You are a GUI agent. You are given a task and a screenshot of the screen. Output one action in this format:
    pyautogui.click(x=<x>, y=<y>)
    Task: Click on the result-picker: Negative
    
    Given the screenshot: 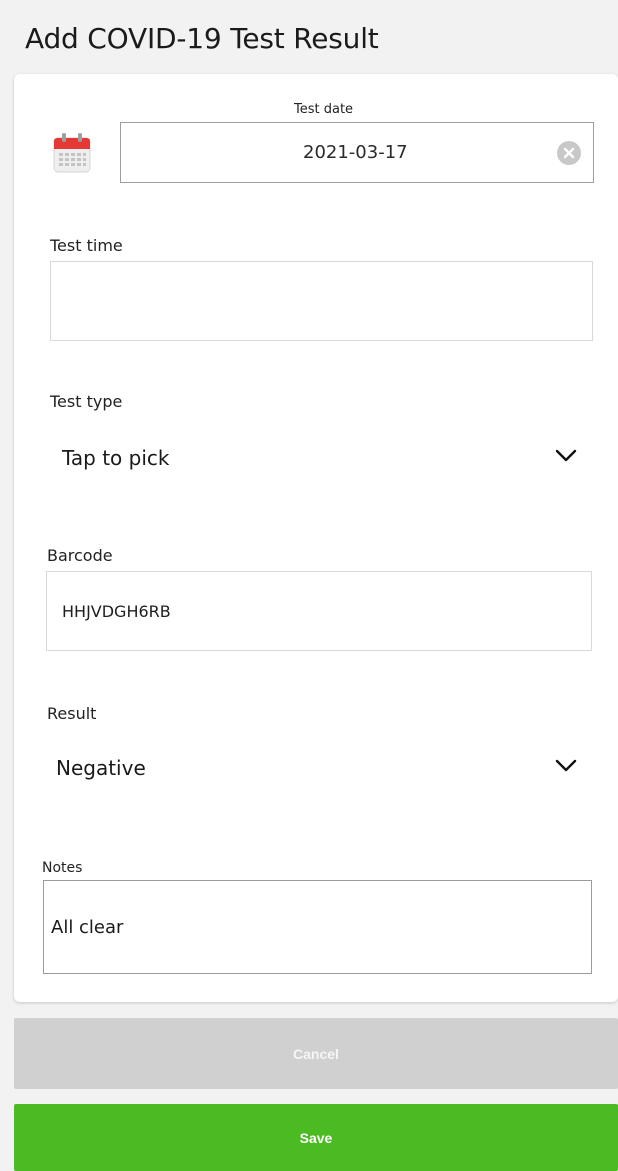 What is the action you would take?
    pyautogui.click(x=319, y=768)
    